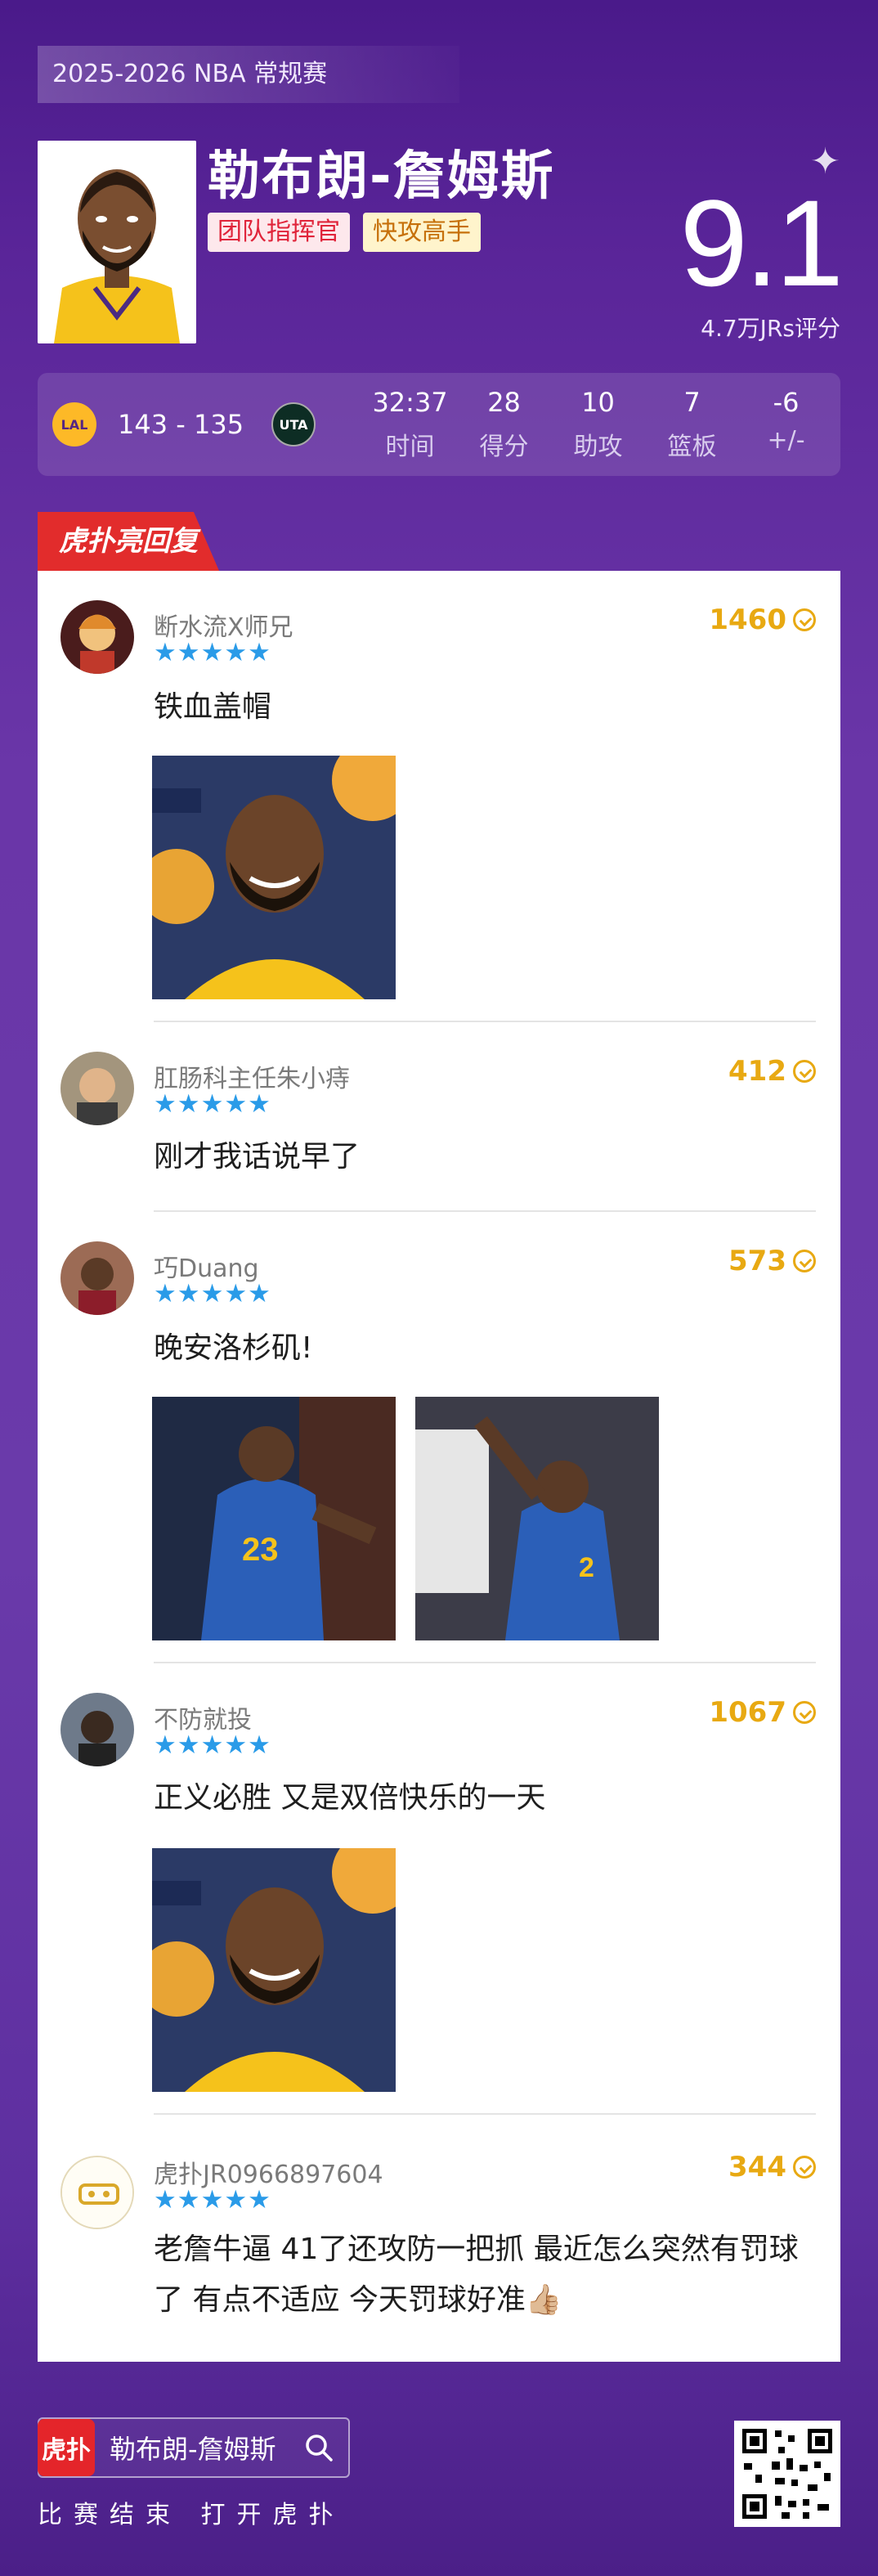  I want to click on svg-text: 2, so click(586, 1567).